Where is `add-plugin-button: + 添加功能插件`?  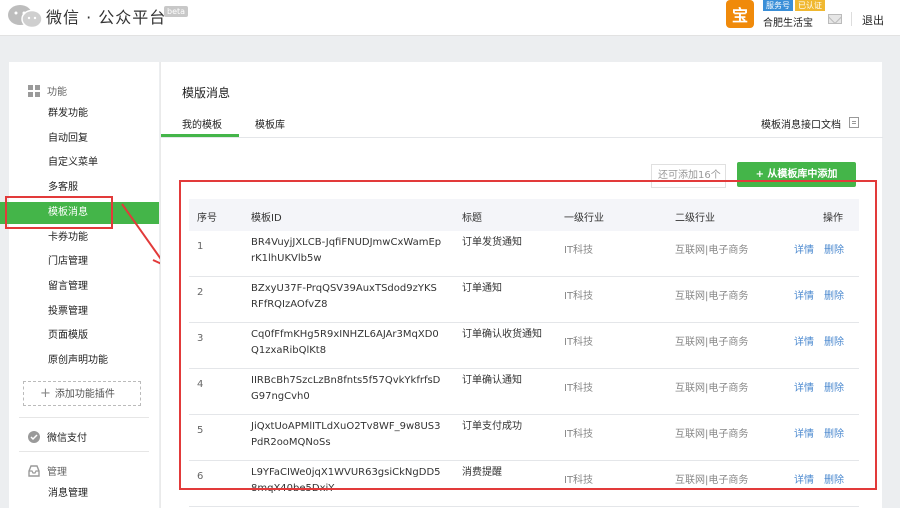 add-plugin-button: + 添加功能插件 is located at coordinates (82, 393).